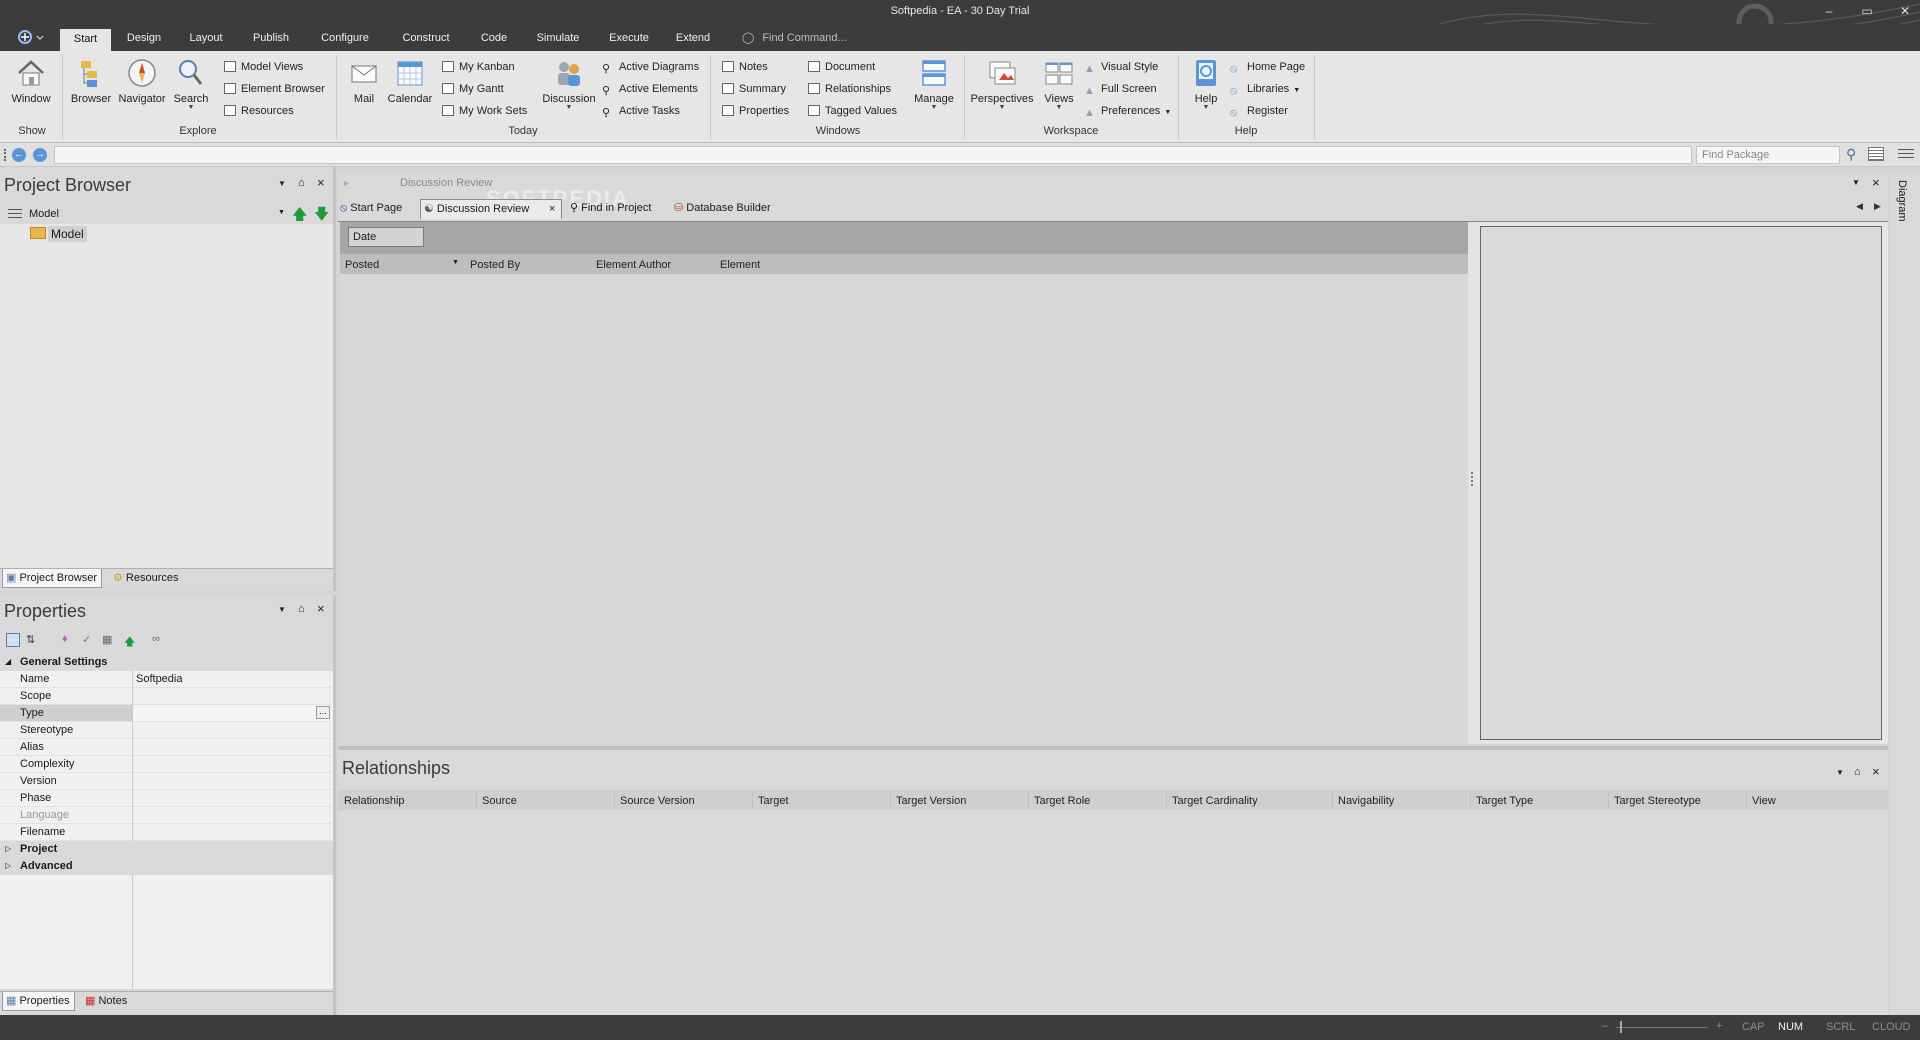 The height and width of the screenshot is (1040, 1920). What do you see at coordinates (345, 41) in the screenshot?
I see `tab-configure: Configure` at bounding box center [345, 41].